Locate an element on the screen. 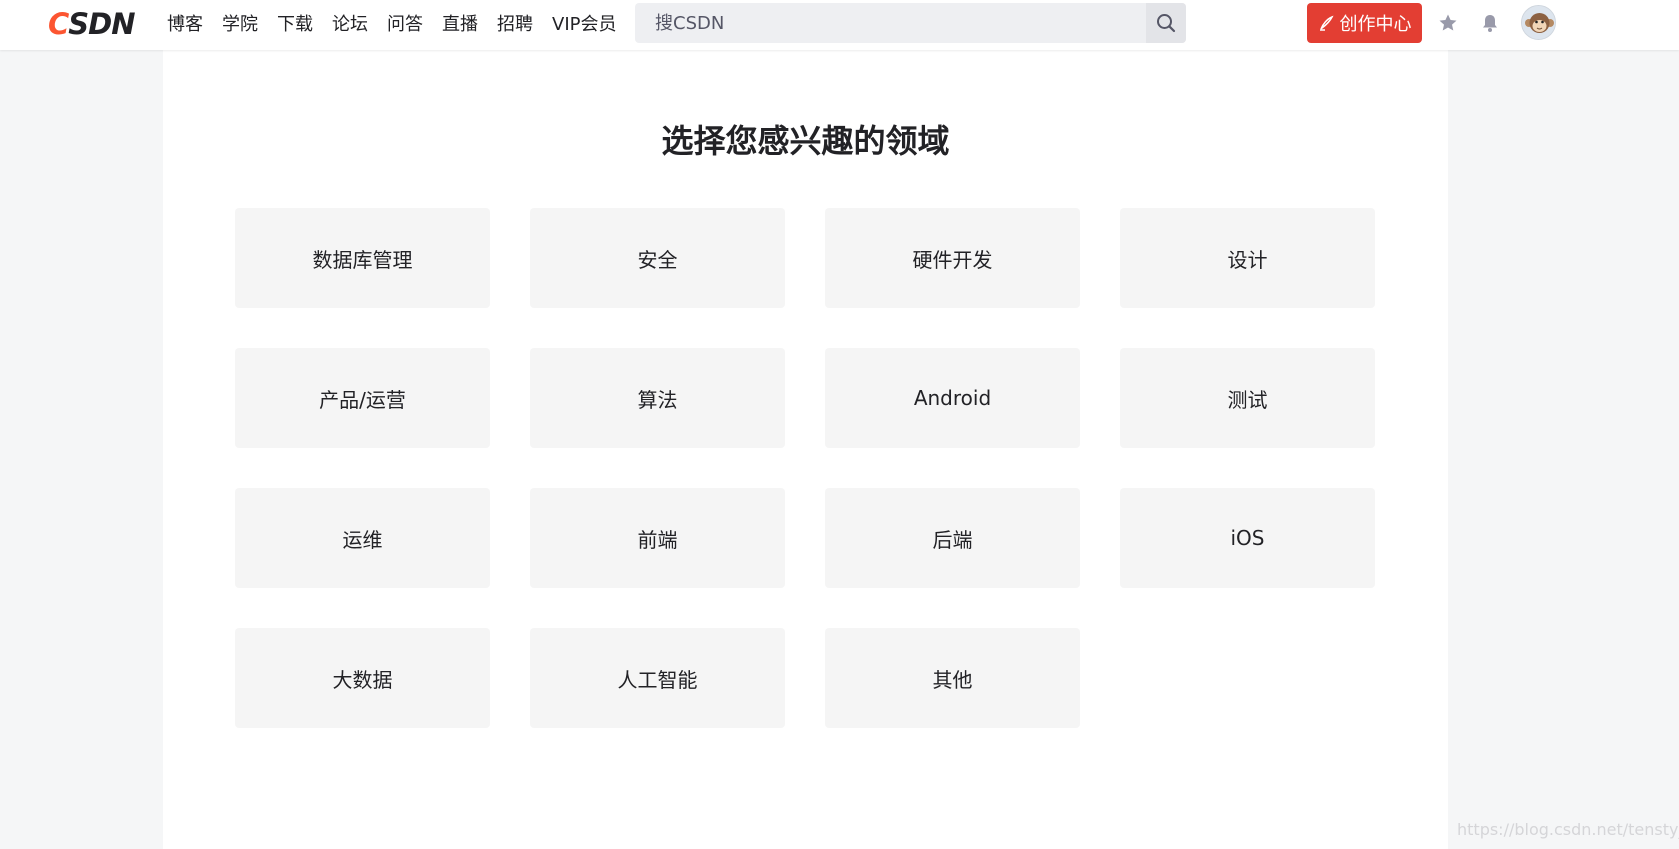 This screenshot has height=849, width=1679. main-nav: 博客 学院 下载 论坛 问答 直播 招聘 VIP会员 is located at coordinates (401, 23).